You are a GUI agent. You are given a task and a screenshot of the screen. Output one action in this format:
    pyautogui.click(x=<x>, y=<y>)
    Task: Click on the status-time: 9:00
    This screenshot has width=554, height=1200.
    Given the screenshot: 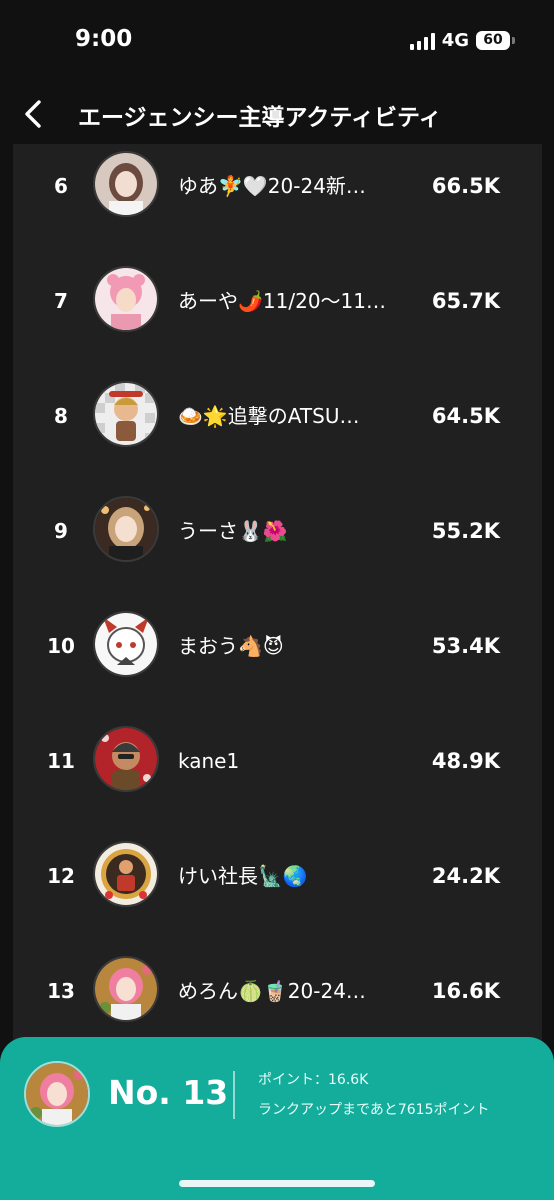 What is the action you would take?
    pyautogui.click(x=104, y=39)
    